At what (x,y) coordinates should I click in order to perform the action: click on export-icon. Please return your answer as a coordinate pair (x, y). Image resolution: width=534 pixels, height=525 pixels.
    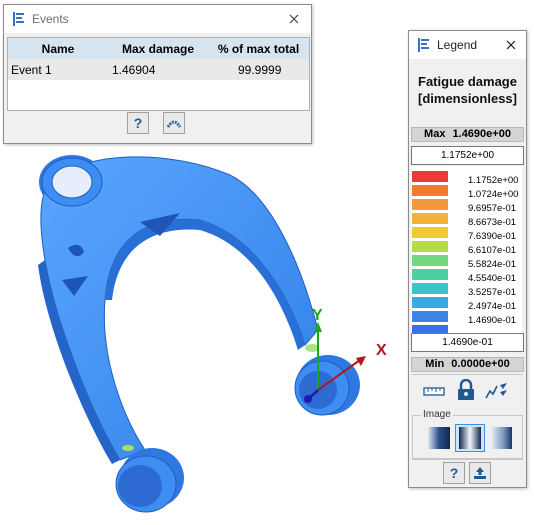
    Looking at the image, I should click on (480, 473).